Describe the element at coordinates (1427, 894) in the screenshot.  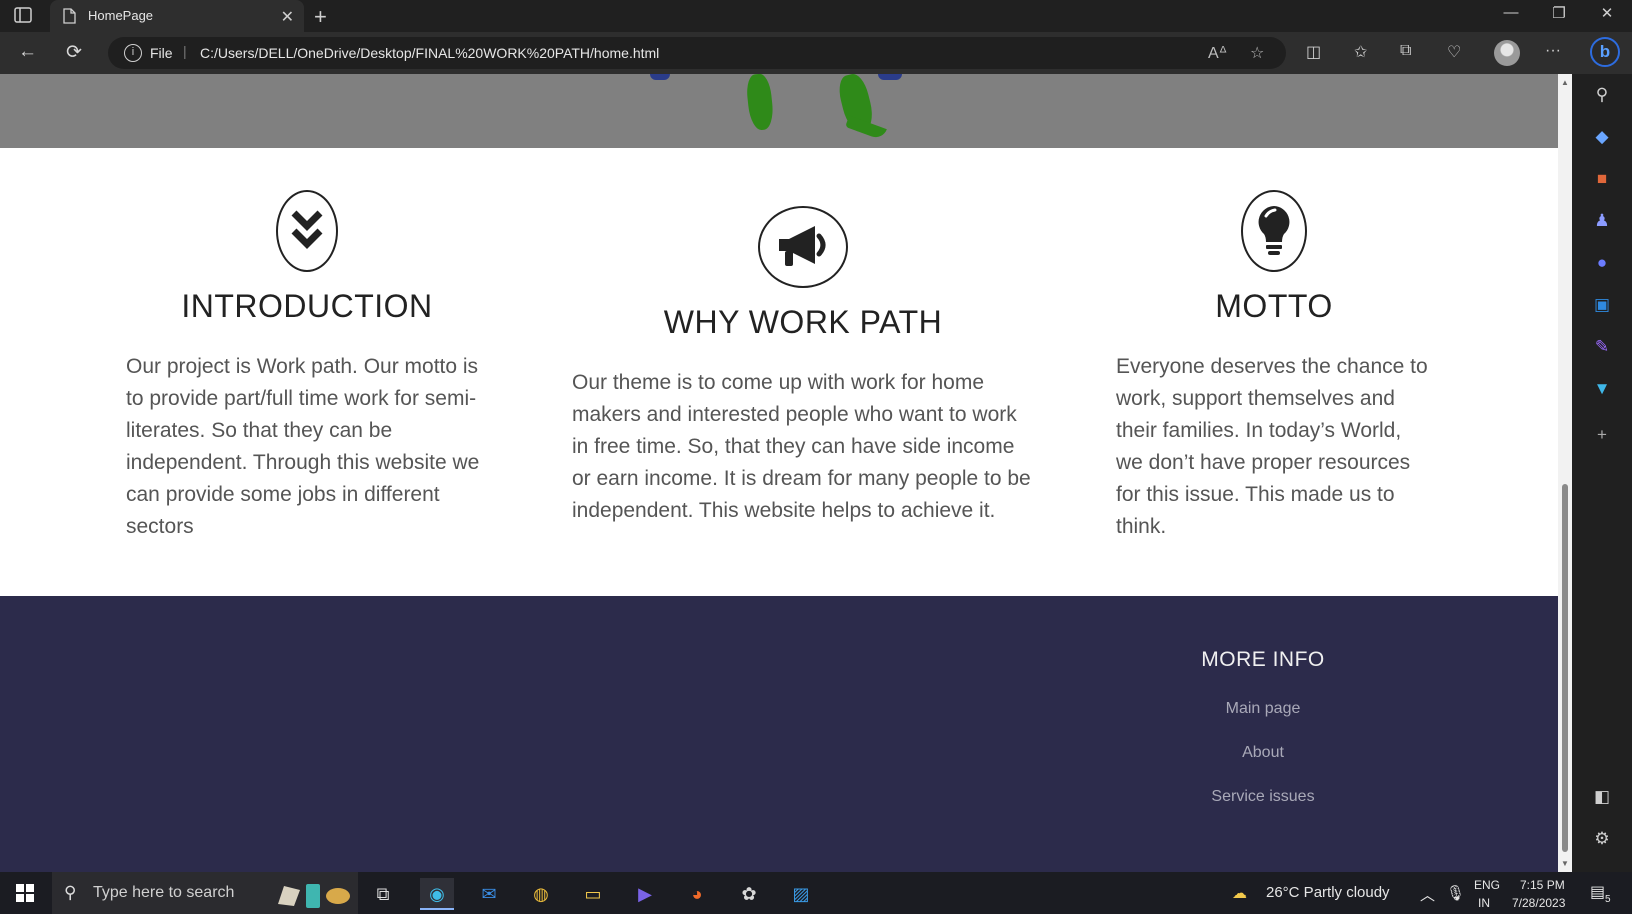
I see `show-hidden-icons-icon: ︿` at that location.